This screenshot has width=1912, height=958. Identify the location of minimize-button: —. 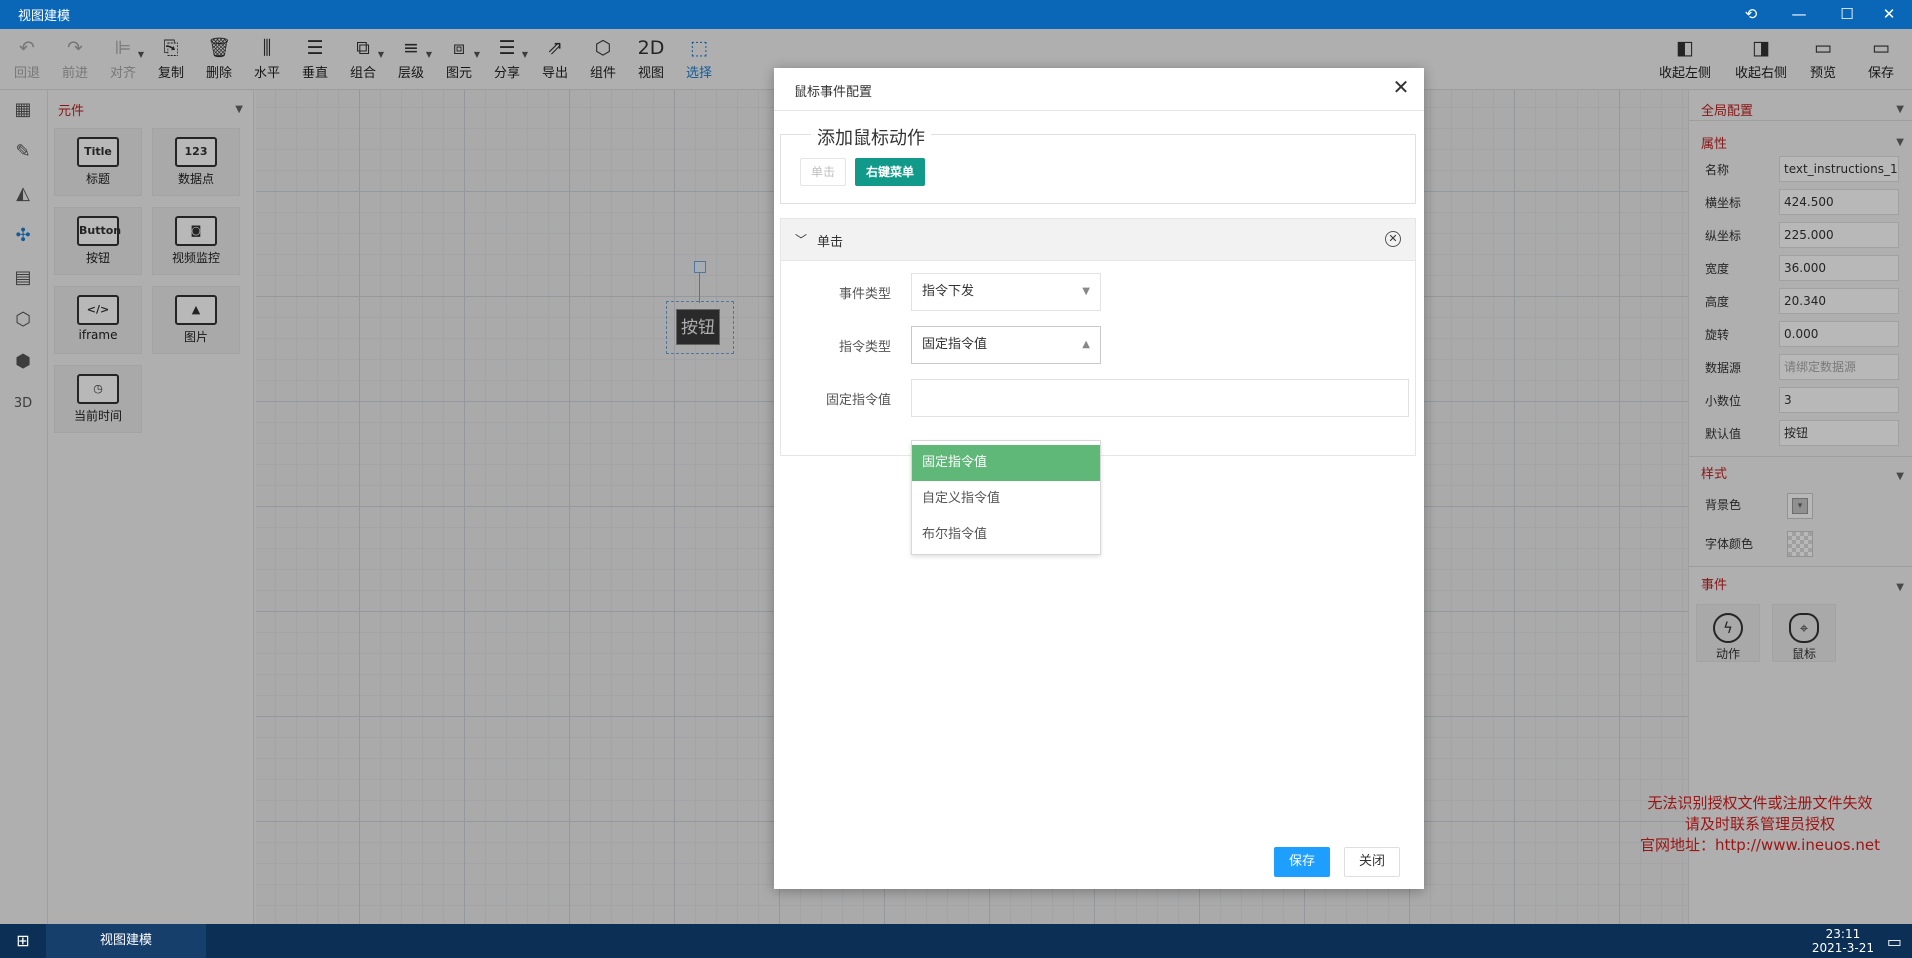
(1799, 14).